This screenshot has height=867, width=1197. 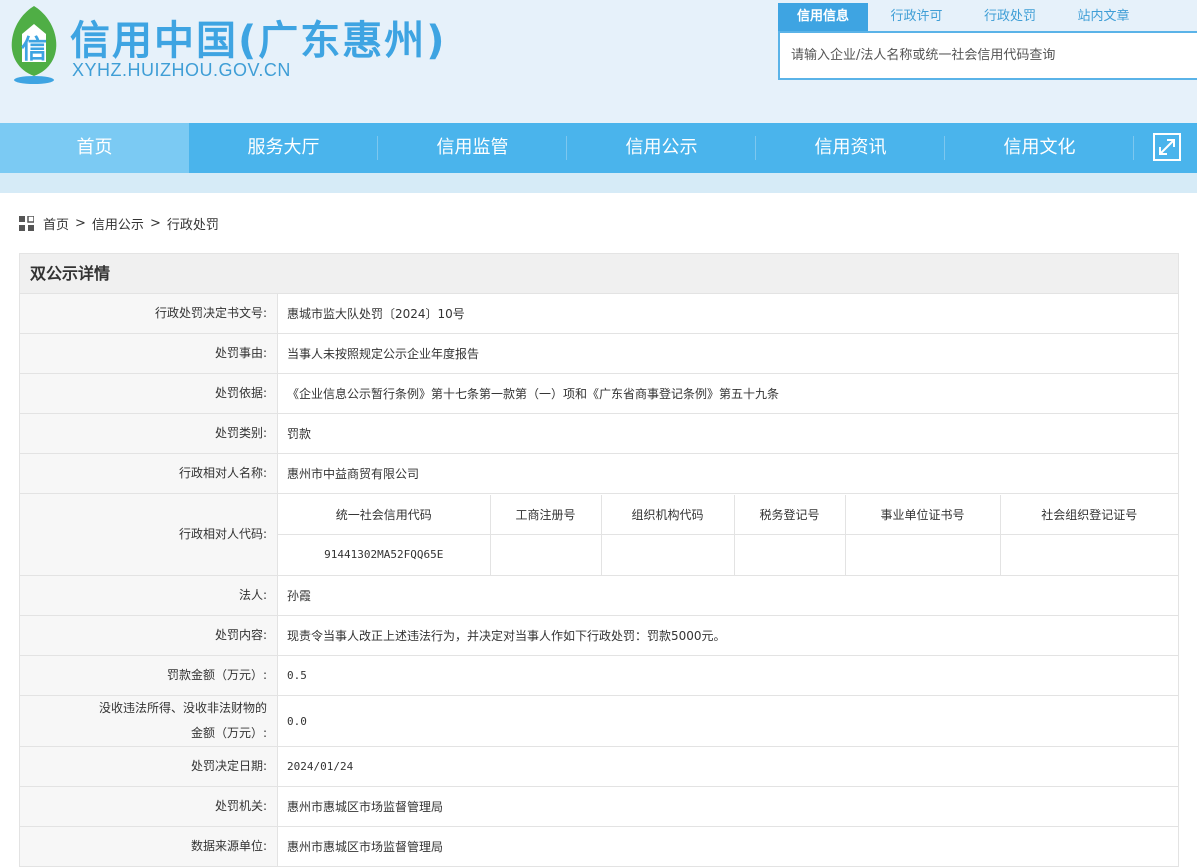 I want to click on fine-amount-value: 0.5, so click(x=728, y=675).